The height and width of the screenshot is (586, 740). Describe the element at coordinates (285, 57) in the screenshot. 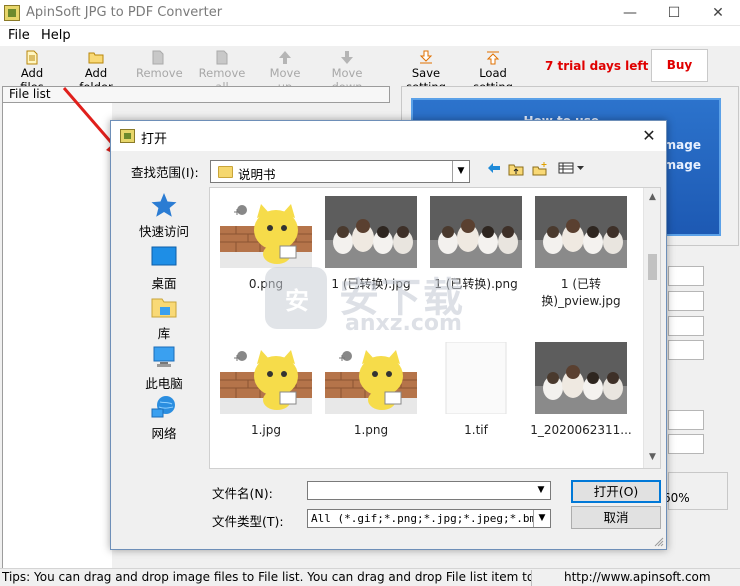

I see `arrow-up-icon` at that location.